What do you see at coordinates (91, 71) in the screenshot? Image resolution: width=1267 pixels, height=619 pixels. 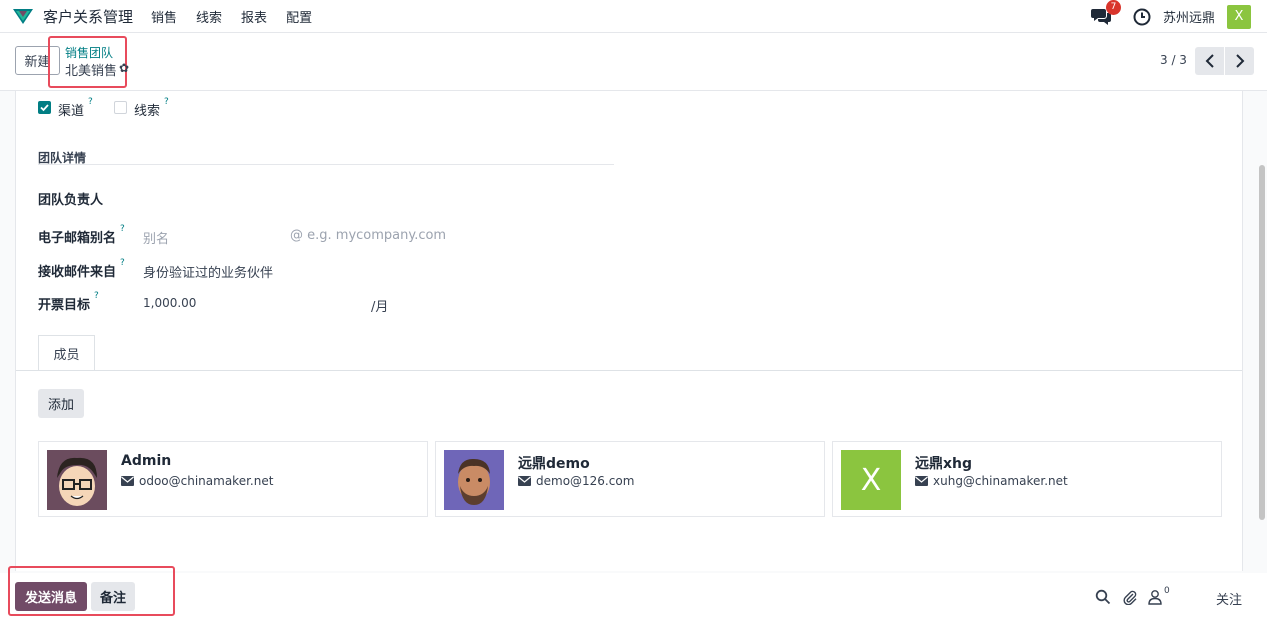 I see `breadcrumb-current: 北美销售` at bounding box center [91, 71].